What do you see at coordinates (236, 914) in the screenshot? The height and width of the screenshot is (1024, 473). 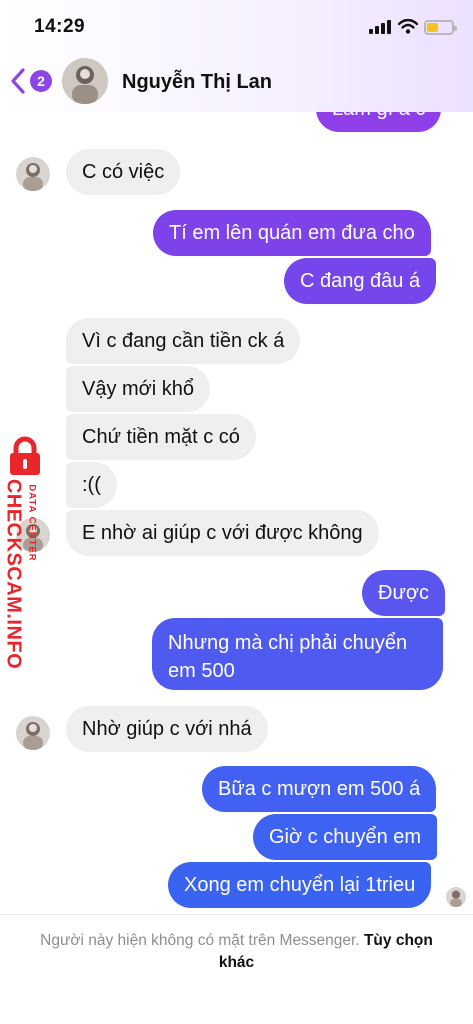 I see `footer-divider` at bounding box center [236, 914].